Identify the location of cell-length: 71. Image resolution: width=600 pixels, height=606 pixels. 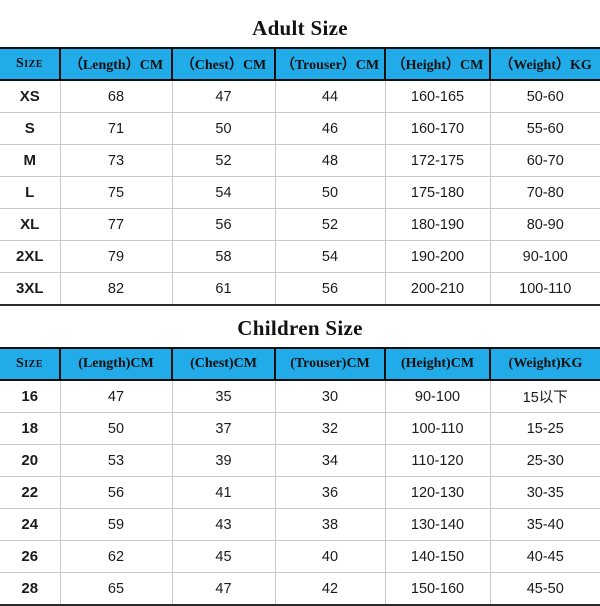
(116, 128).